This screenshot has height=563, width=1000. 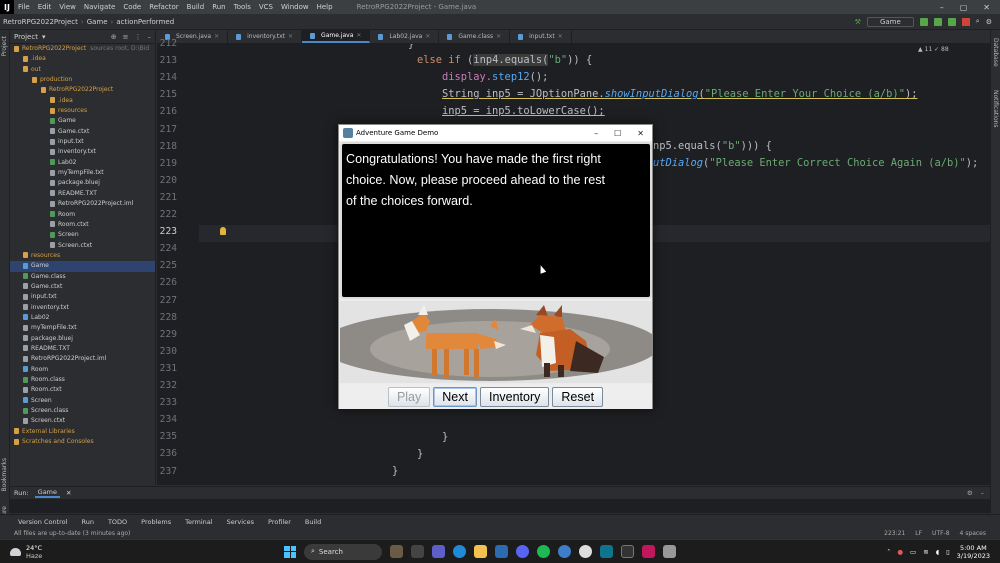 I want to click on run-console, so click(x=500, y=506).